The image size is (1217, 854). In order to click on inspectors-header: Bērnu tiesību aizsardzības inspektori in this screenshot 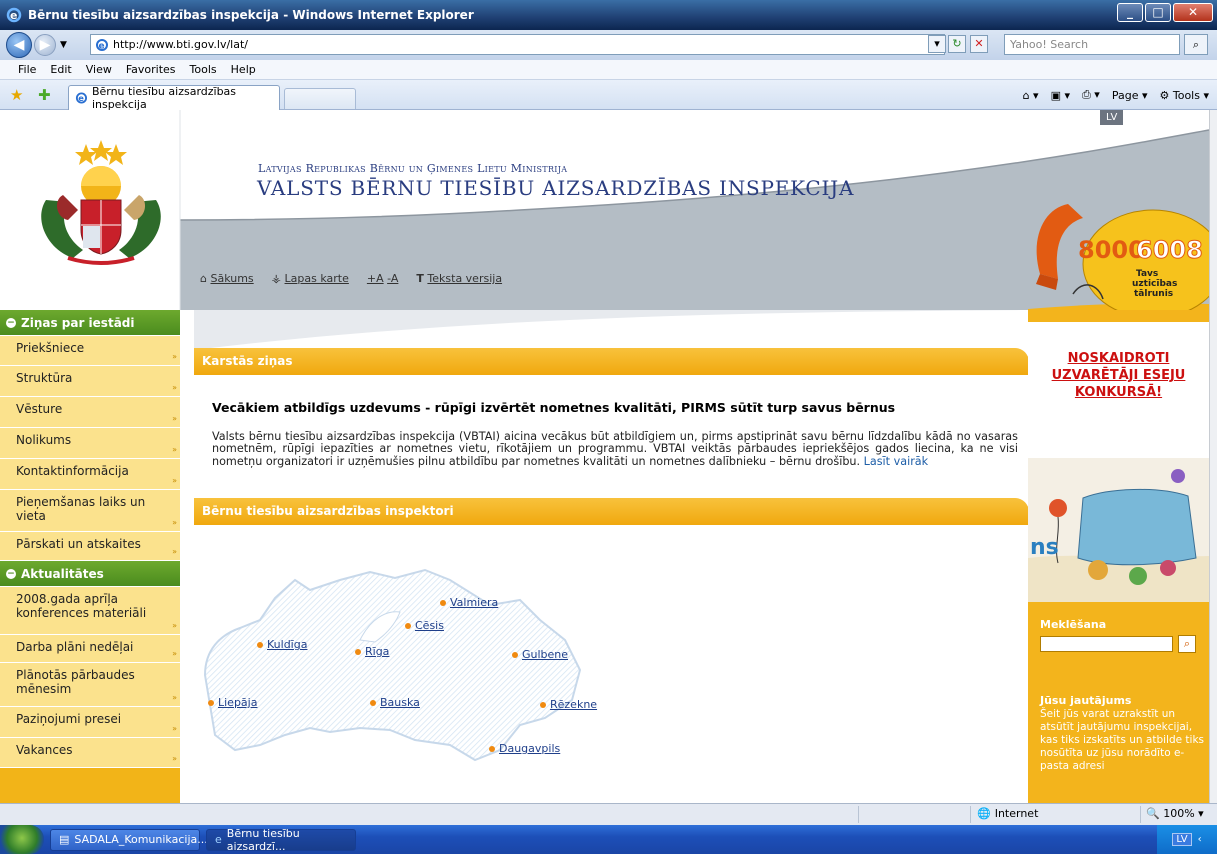, I will do `click(611, 511)`.